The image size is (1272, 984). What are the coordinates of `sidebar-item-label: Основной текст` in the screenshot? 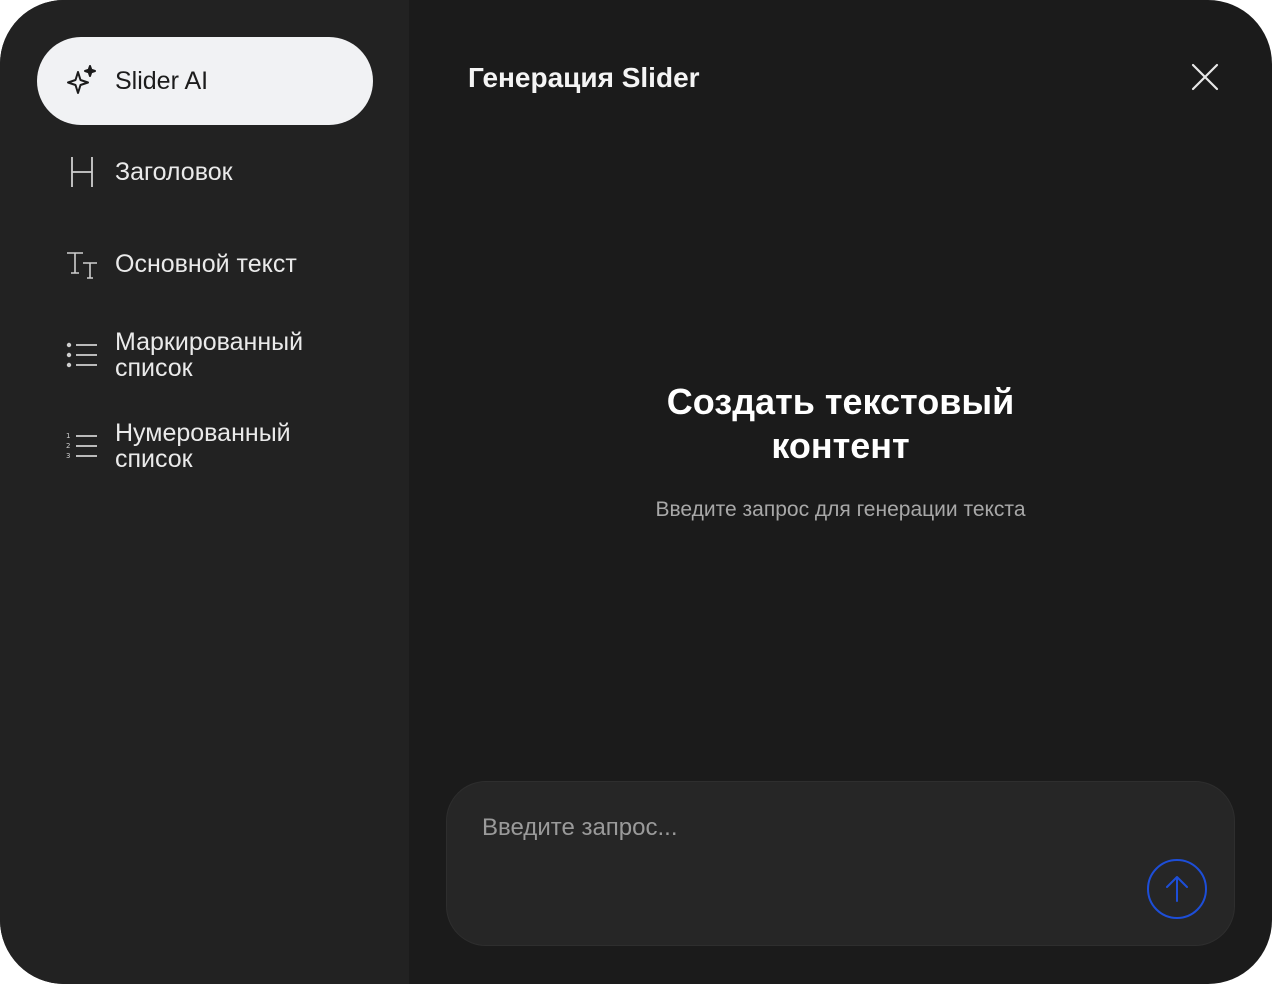 It's located at (206, 264).